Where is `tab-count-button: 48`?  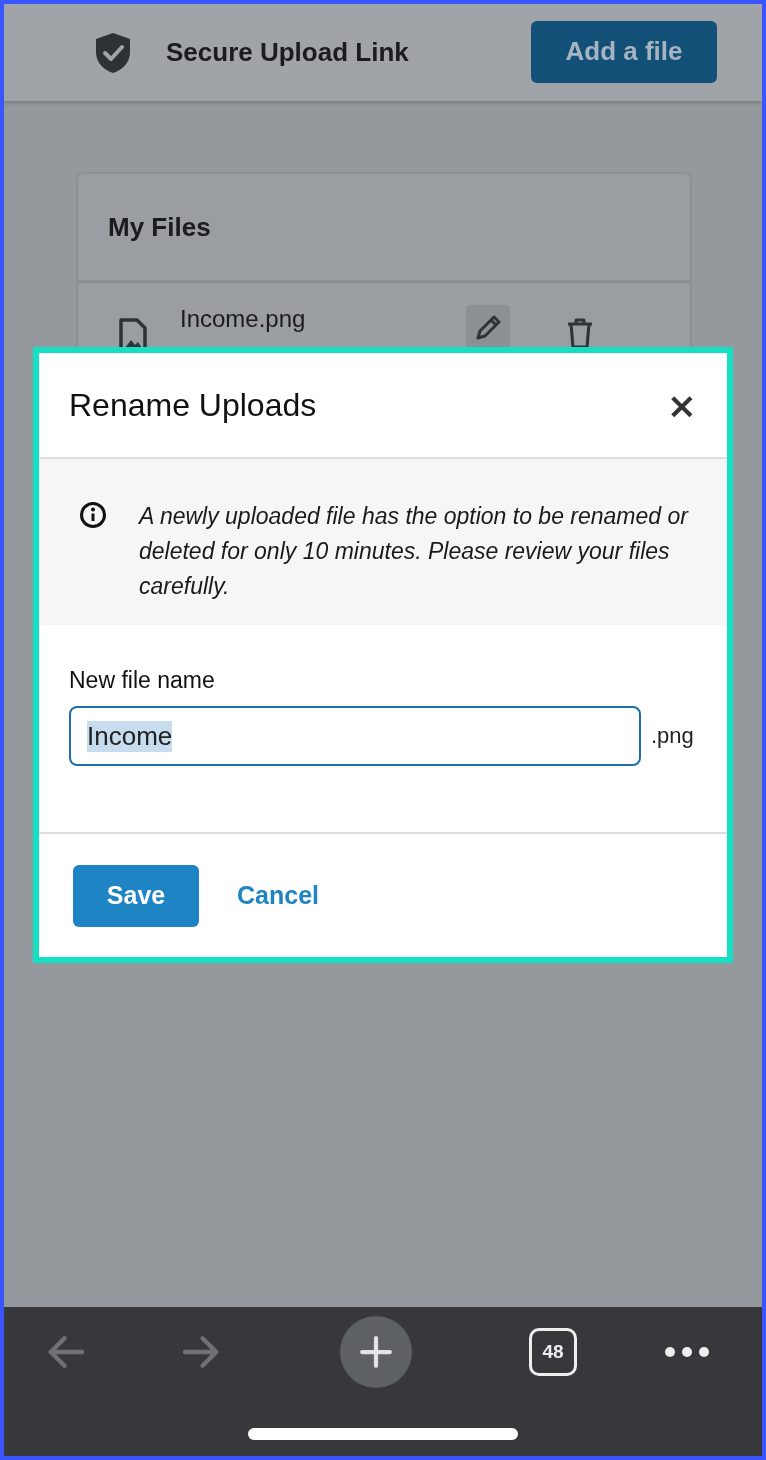 tab-count-button: 48 is located at coordinates (553, 1352).